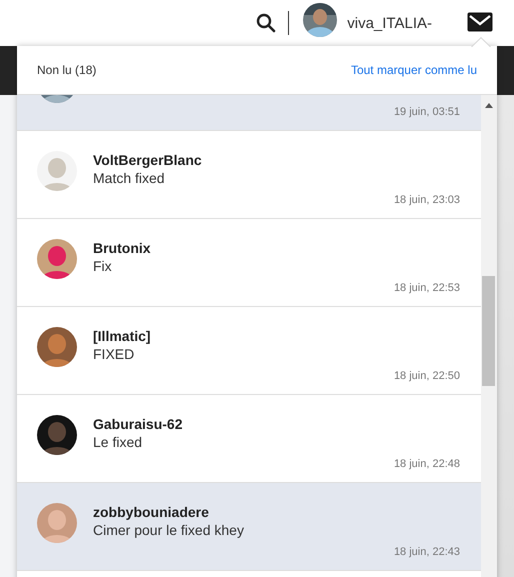  I want to click on sender-name: Gaburaisu-62, so click(137, 424).